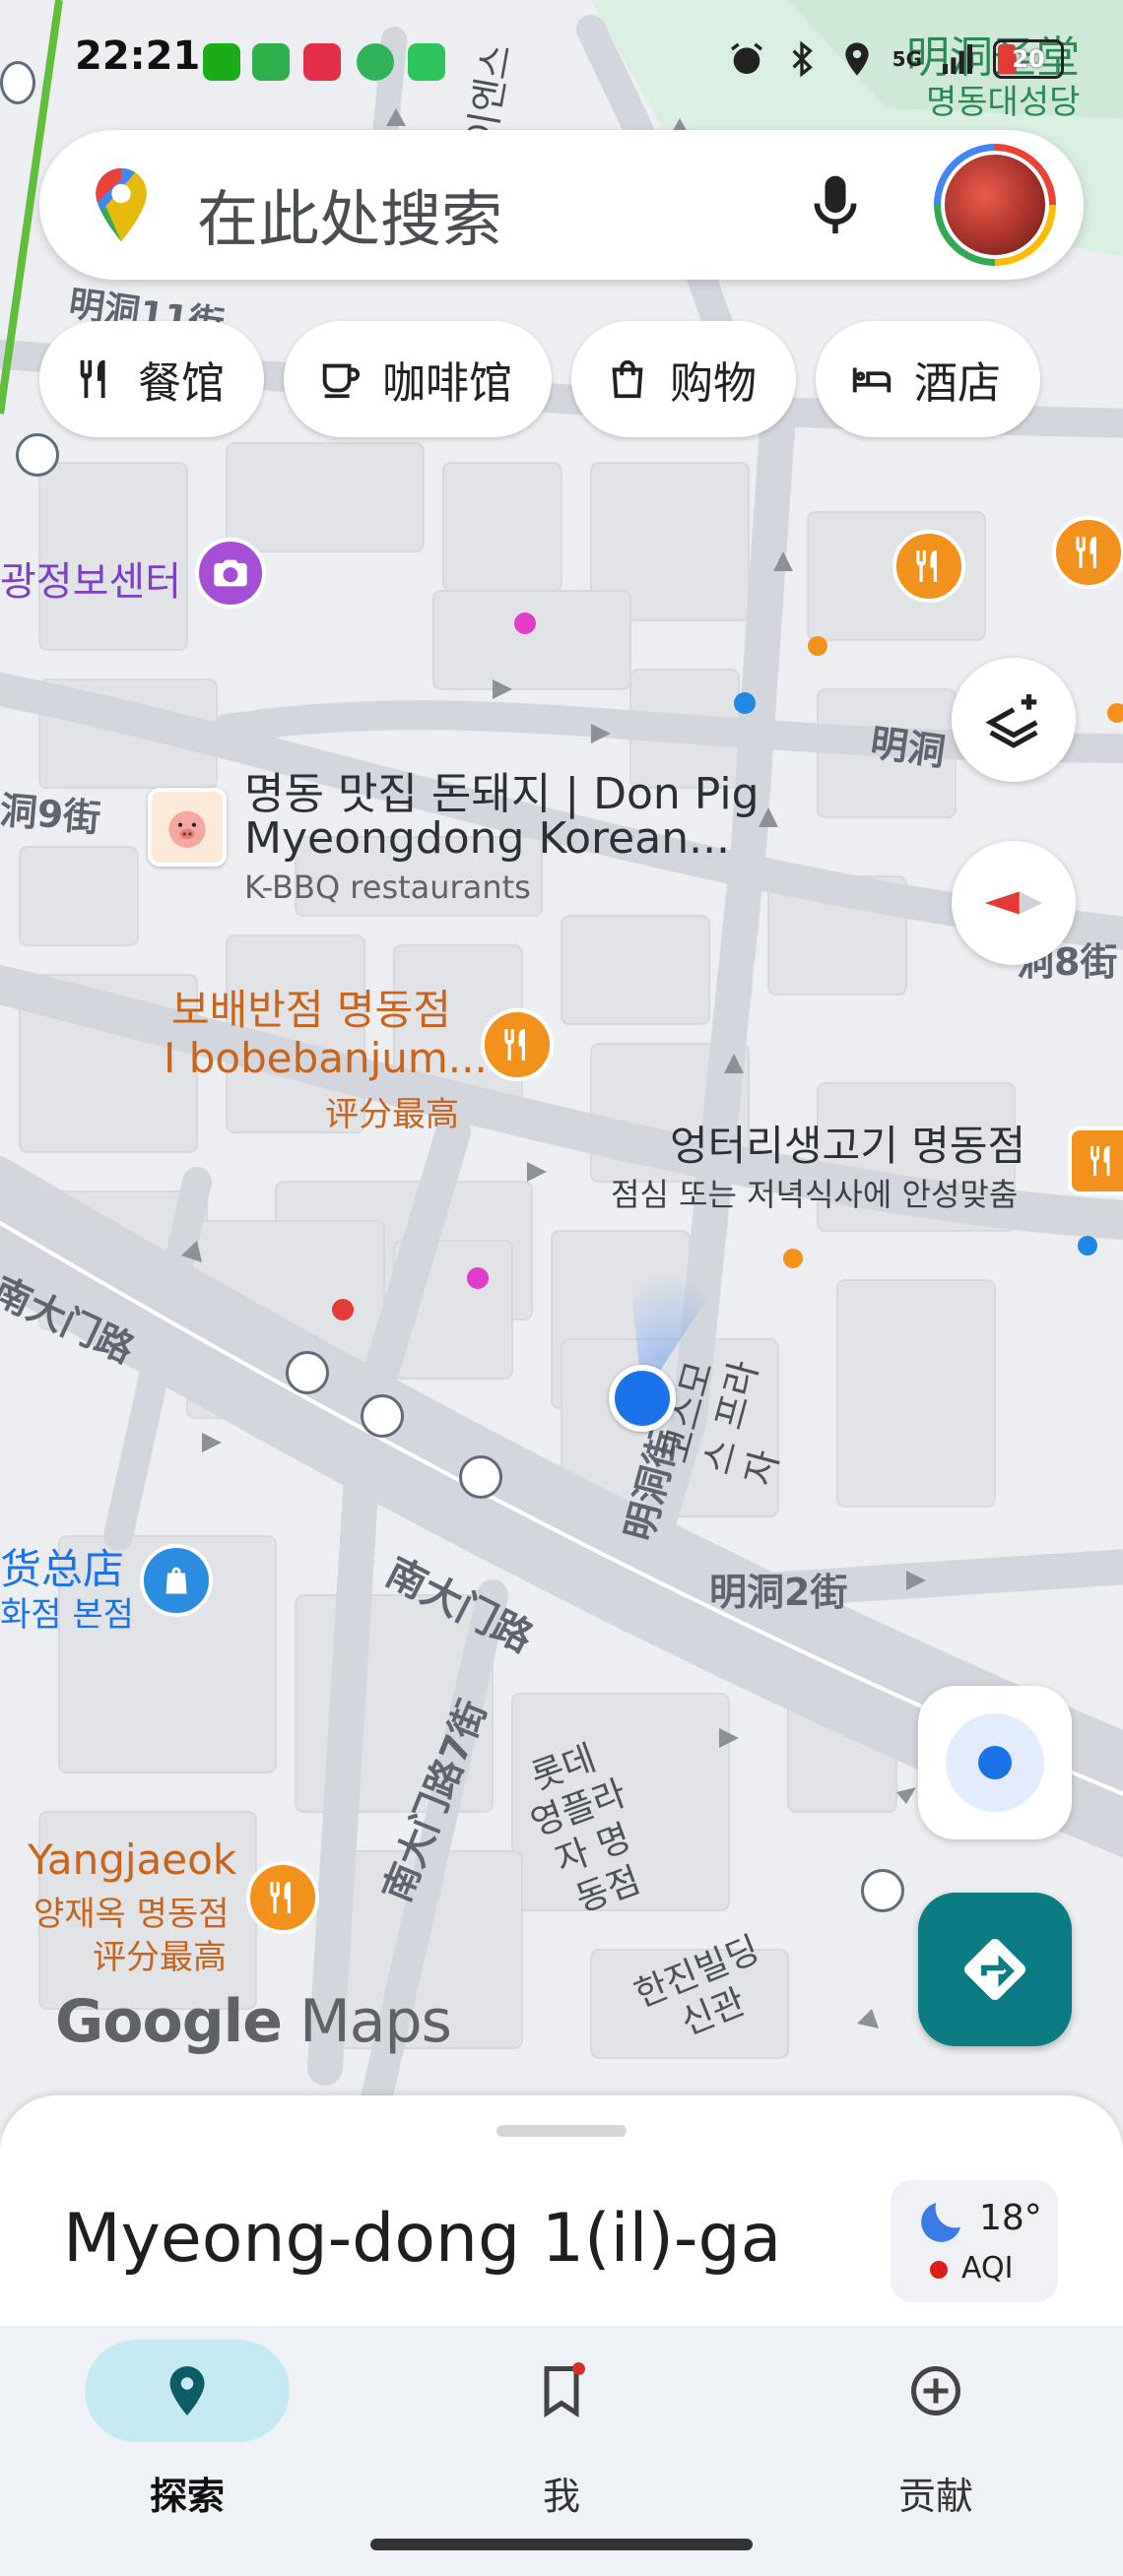 This screenshot has width=1123, height=2576. What do you see at coordinates (935, 2390) in the screenshot?
I see `add-circle-icon` at bounding box center [935, 2390].